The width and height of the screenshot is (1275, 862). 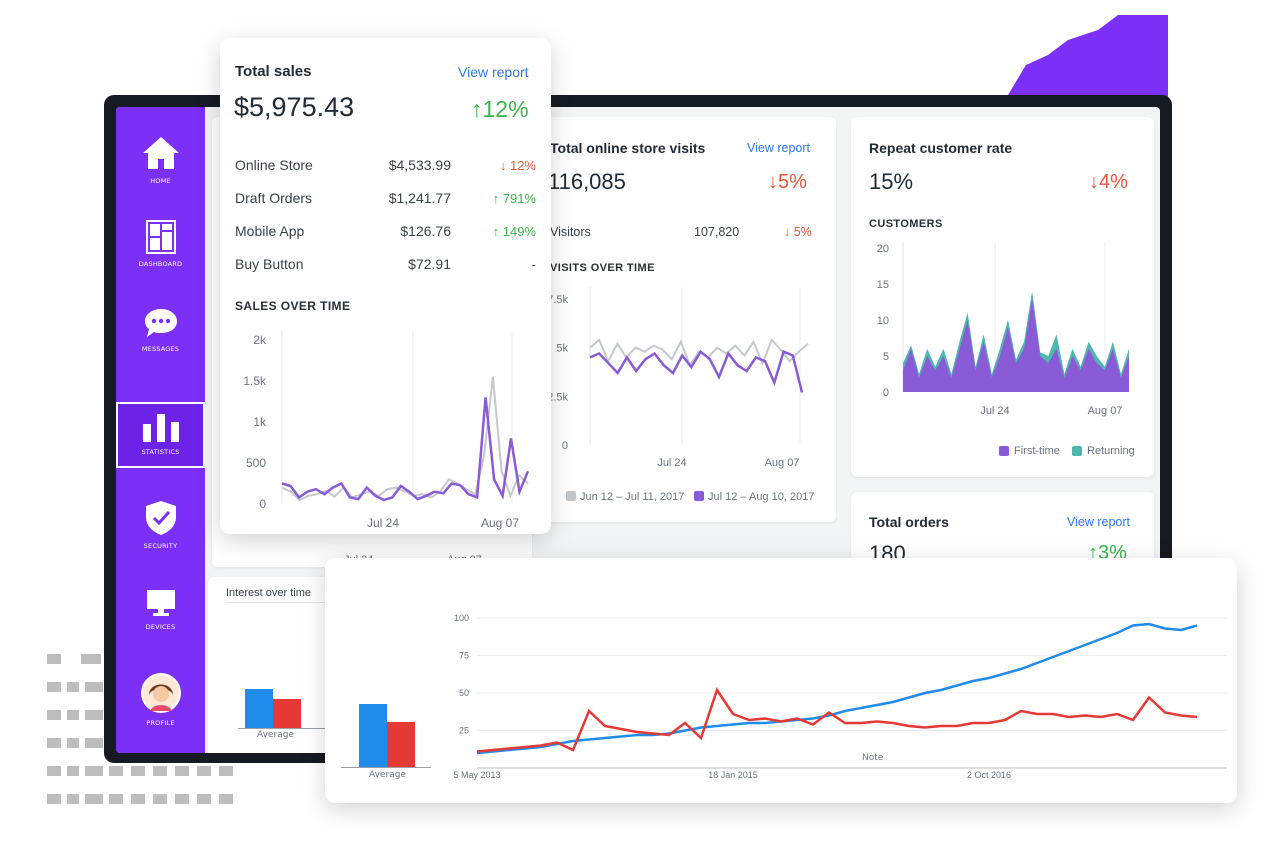 What do you see at coordinates (1098, 522) in the screenshot?
I see `orders-view-report-link: View report` at bounding box center [1098, 522].